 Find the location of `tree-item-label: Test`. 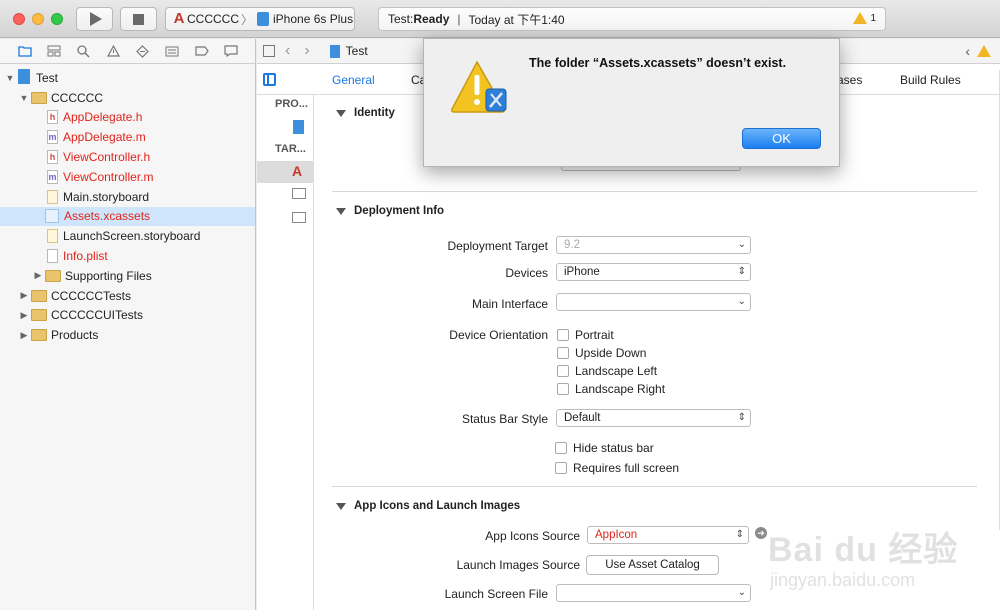

tree-item-label: Test is located at coordinates (47, 77).